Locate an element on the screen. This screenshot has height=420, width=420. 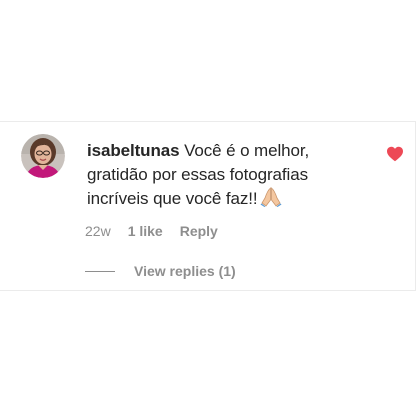
avatar is located at coordinates (43, 156).